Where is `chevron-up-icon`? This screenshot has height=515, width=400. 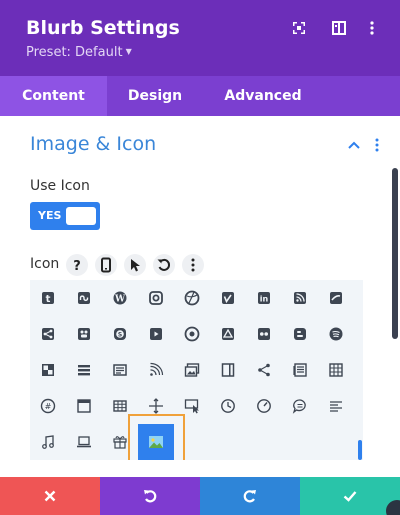 chevron-up-icon is located at coordinates (354, 145).